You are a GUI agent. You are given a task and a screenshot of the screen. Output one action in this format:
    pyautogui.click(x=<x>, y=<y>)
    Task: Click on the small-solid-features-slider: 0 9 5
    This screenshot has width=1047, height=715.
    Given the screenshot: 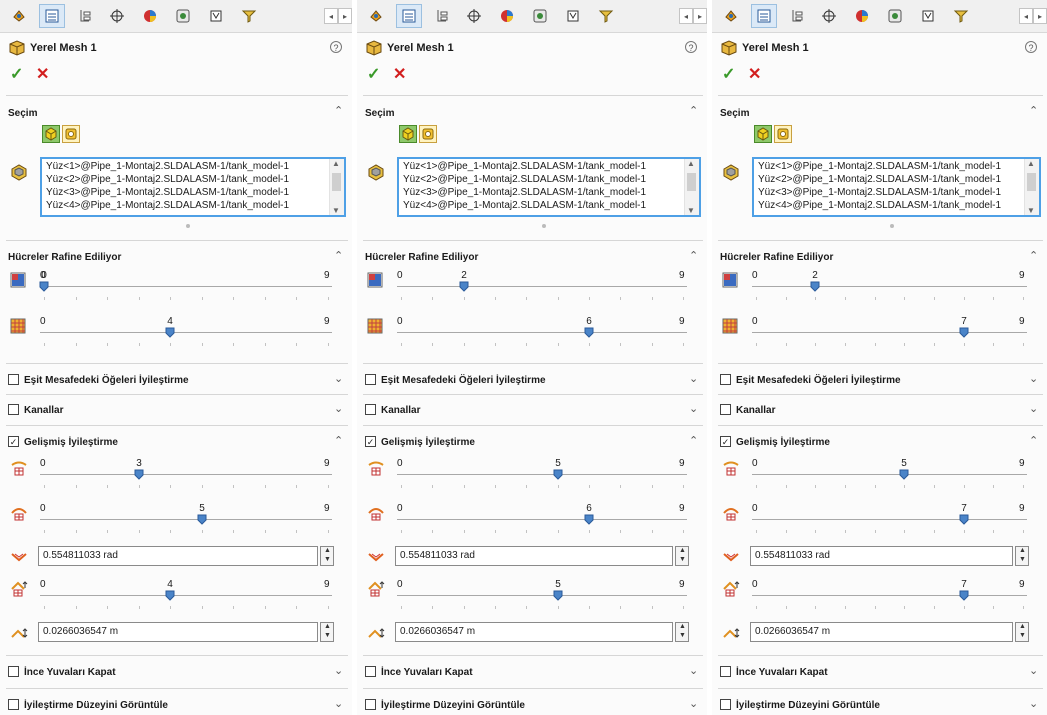 What is the action you would take?
    pyautogui.click(x=542, y=473)
    